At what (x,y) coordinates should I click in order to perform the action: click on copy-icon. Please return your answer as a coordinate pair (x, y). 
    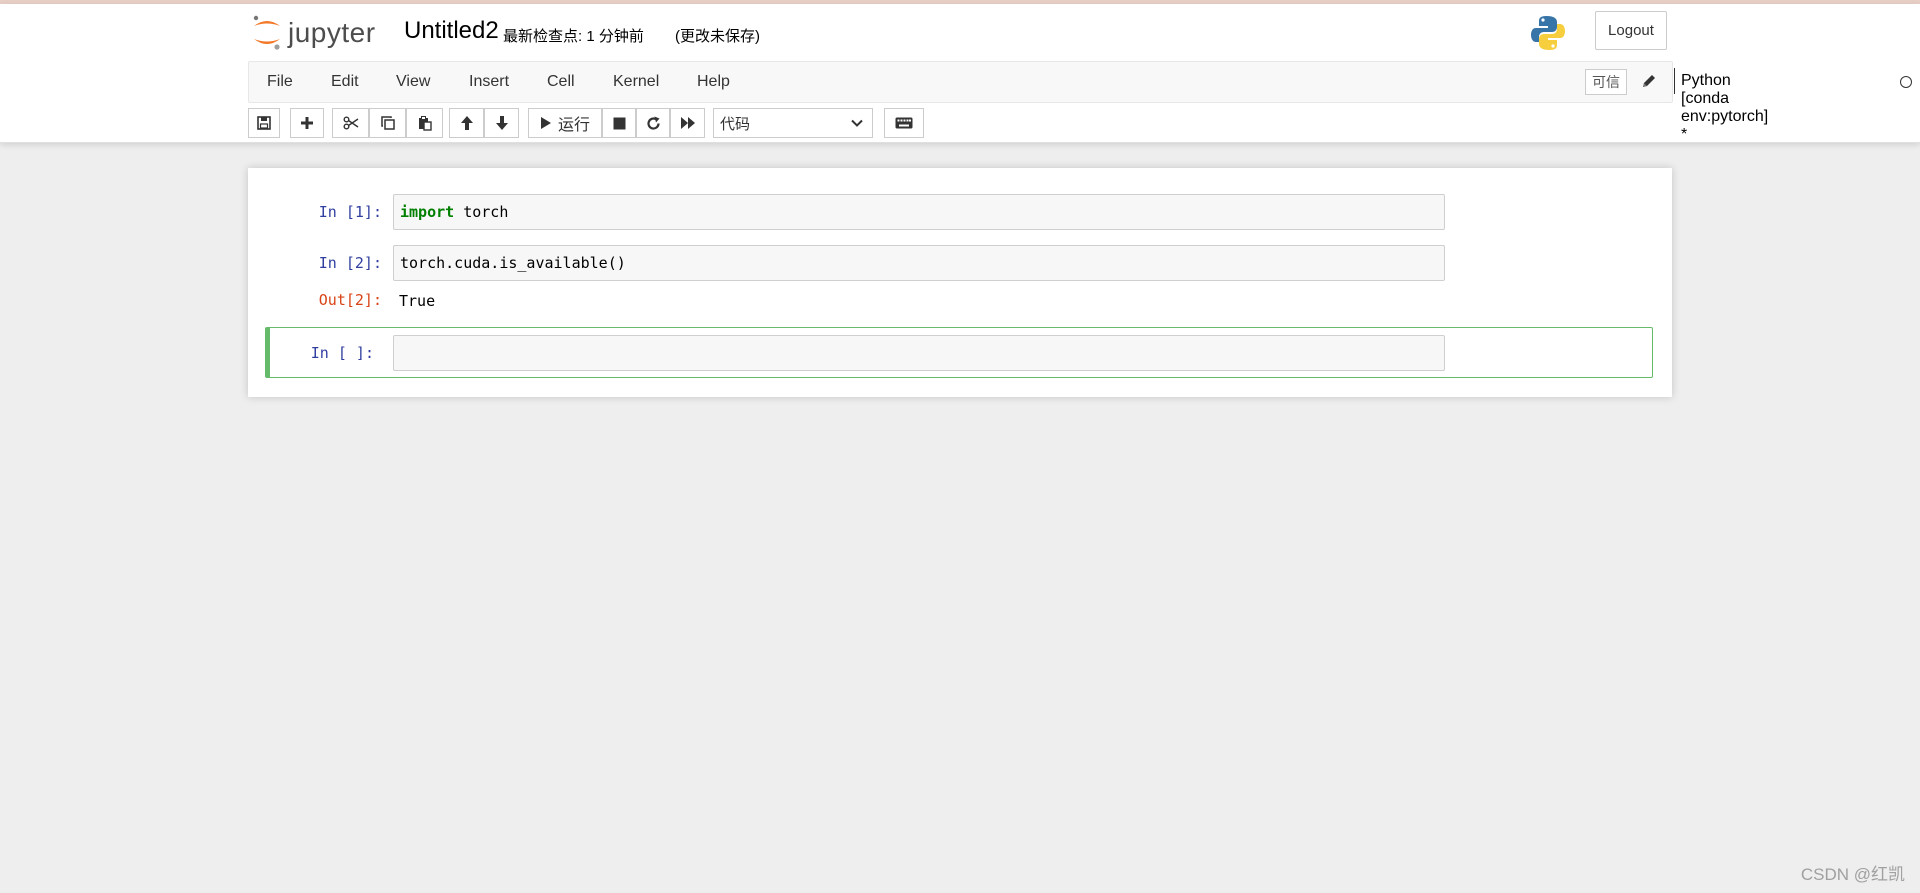
    Looking at the image, I should click on (387, 123).